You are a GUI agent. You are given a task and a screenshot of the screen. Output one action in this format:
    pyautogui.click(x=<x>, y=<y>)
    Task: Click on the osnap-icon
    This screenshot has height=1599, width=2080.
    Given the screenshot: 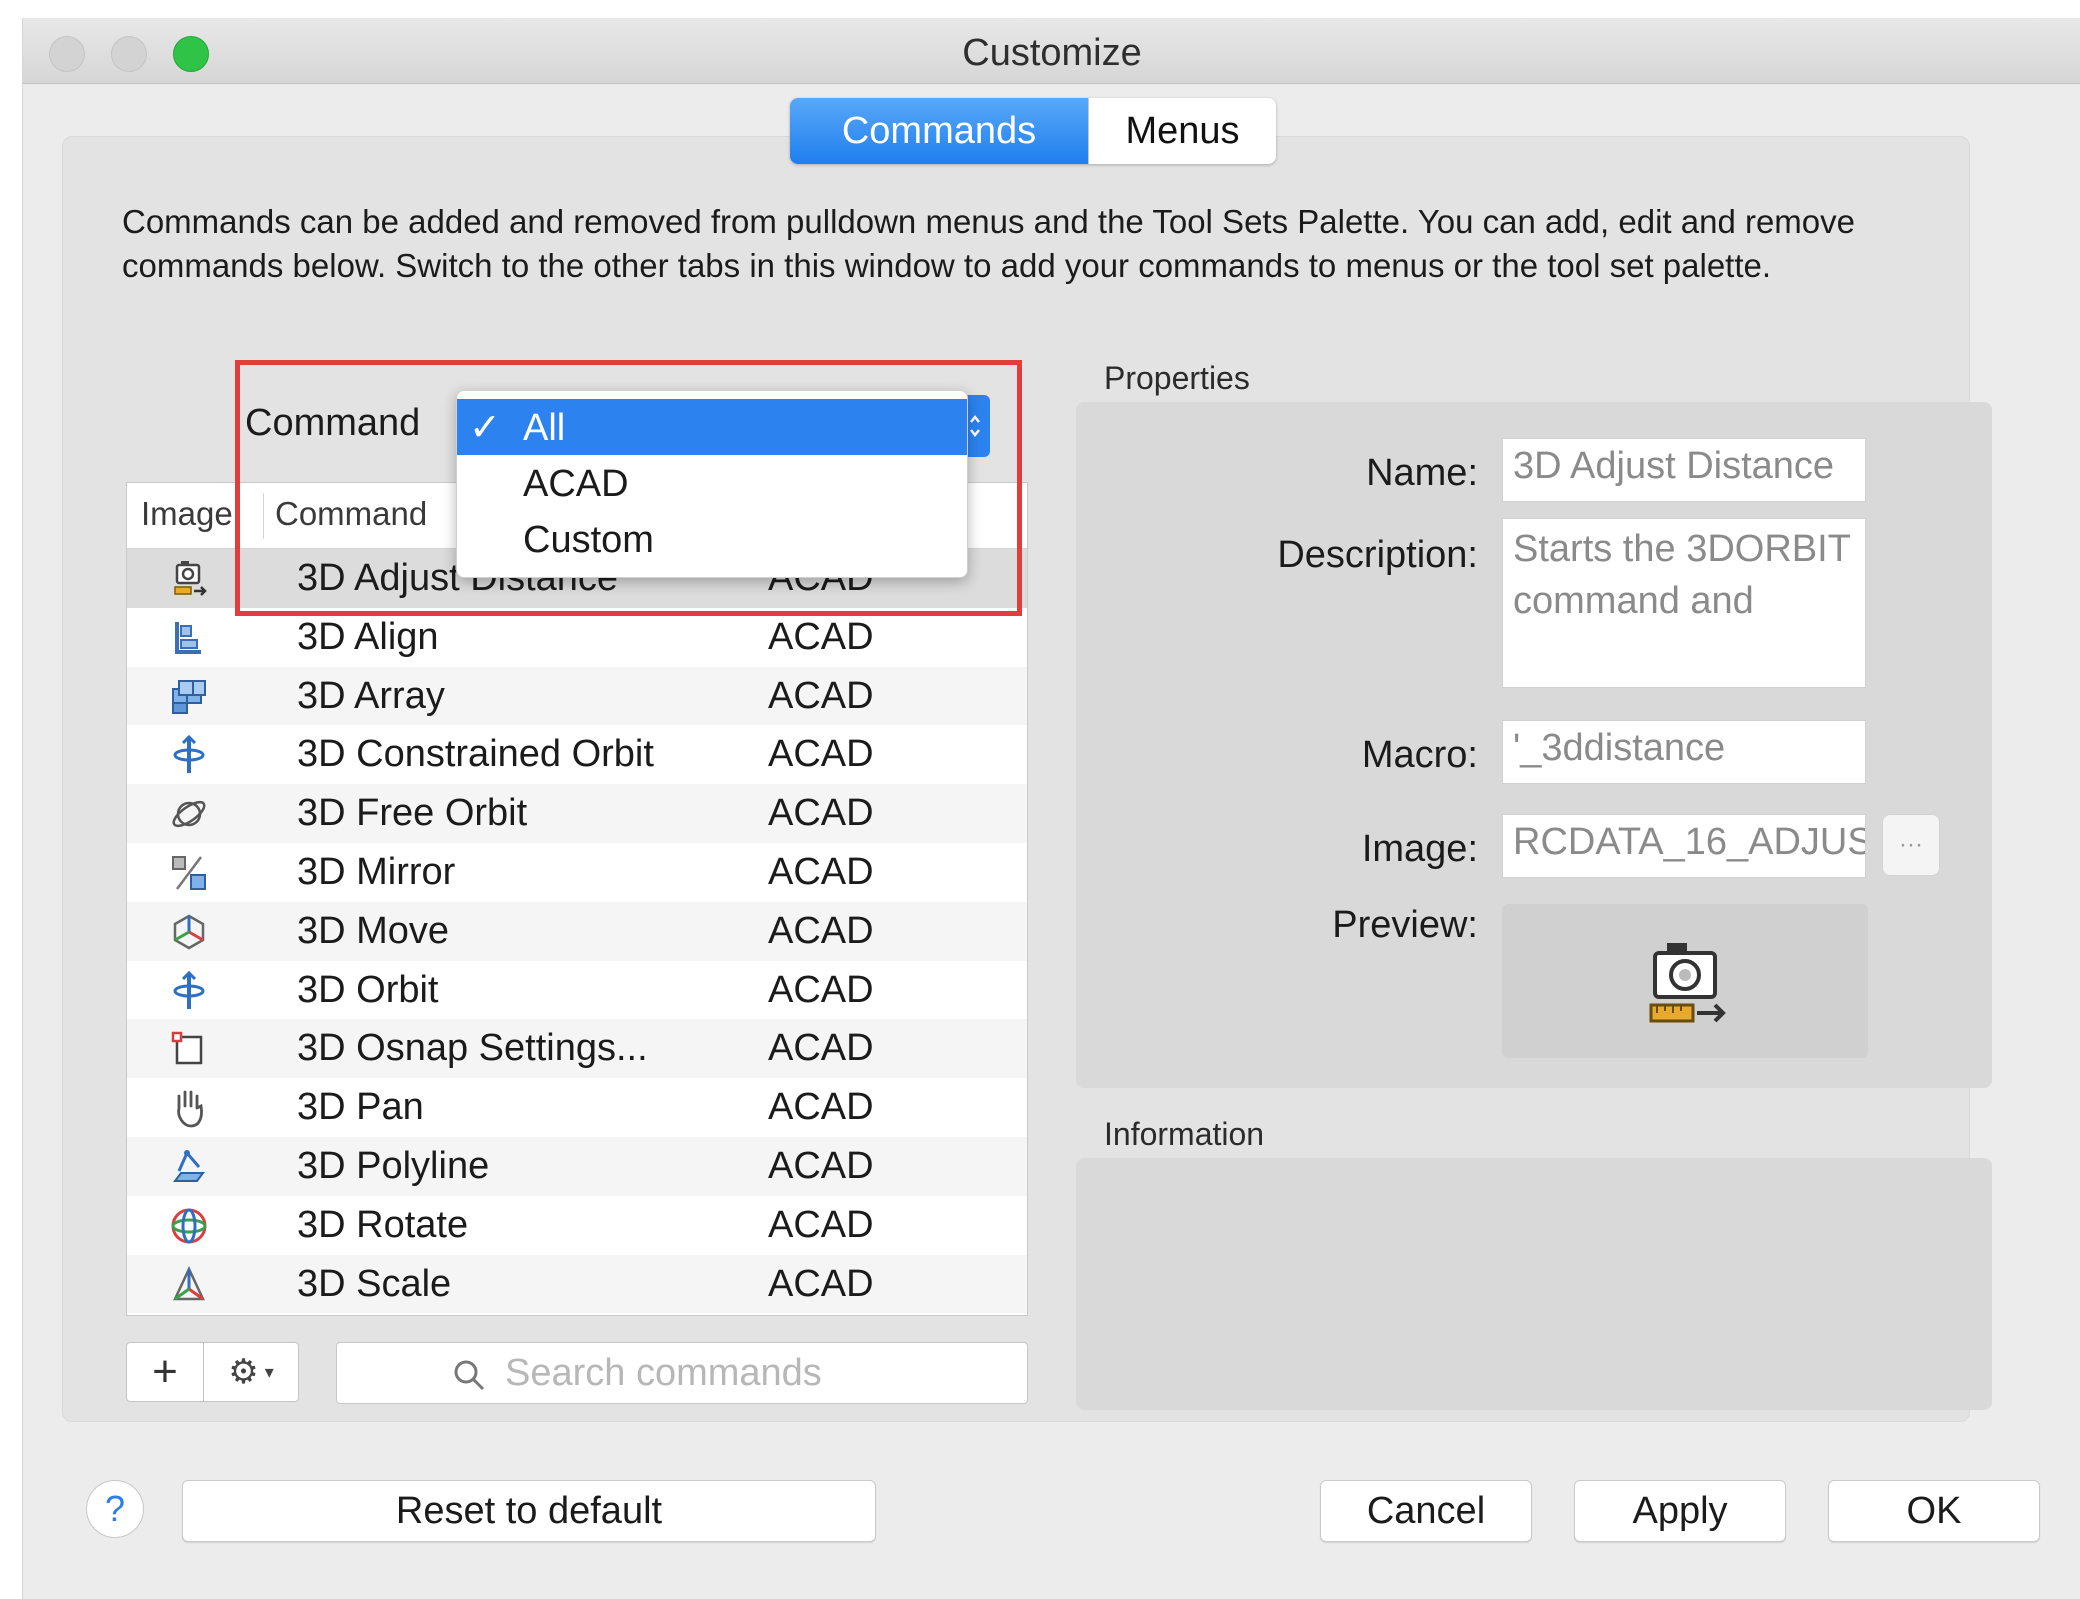 What is the action you would take?
    pyautogui.click(x=187, y=1048)
    